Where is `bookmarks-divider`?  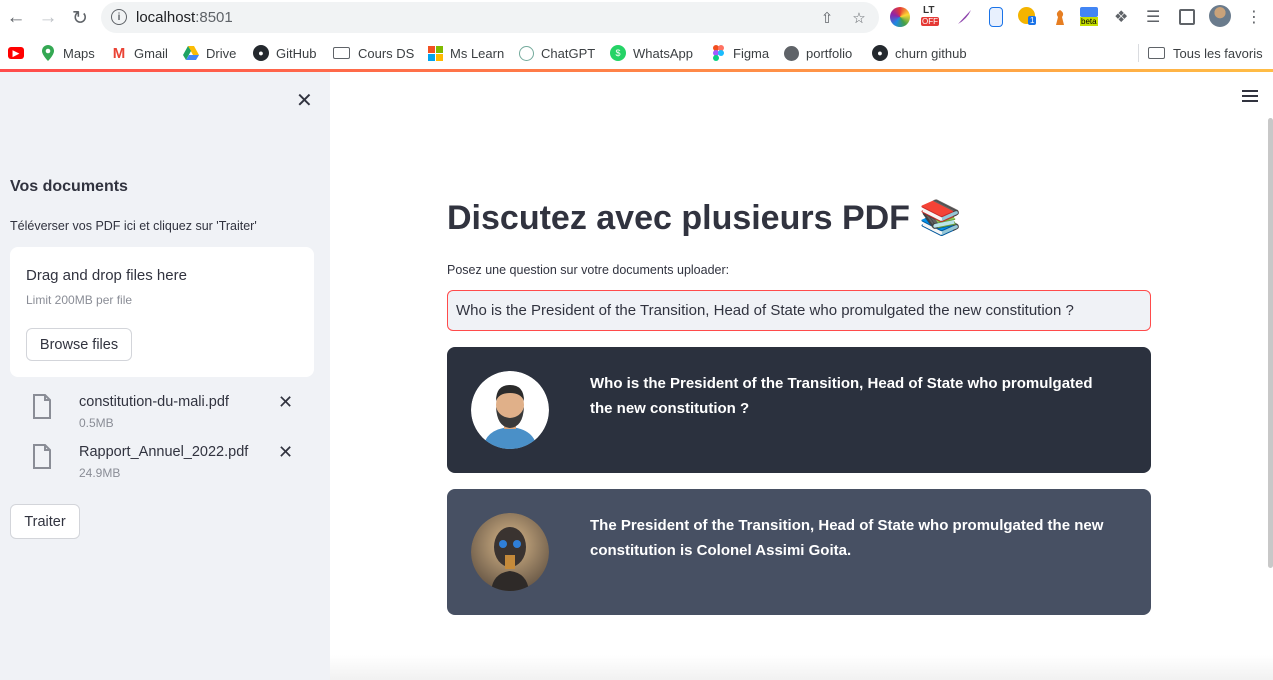
bookmarks-divider is located at coordinates (1138, 53).